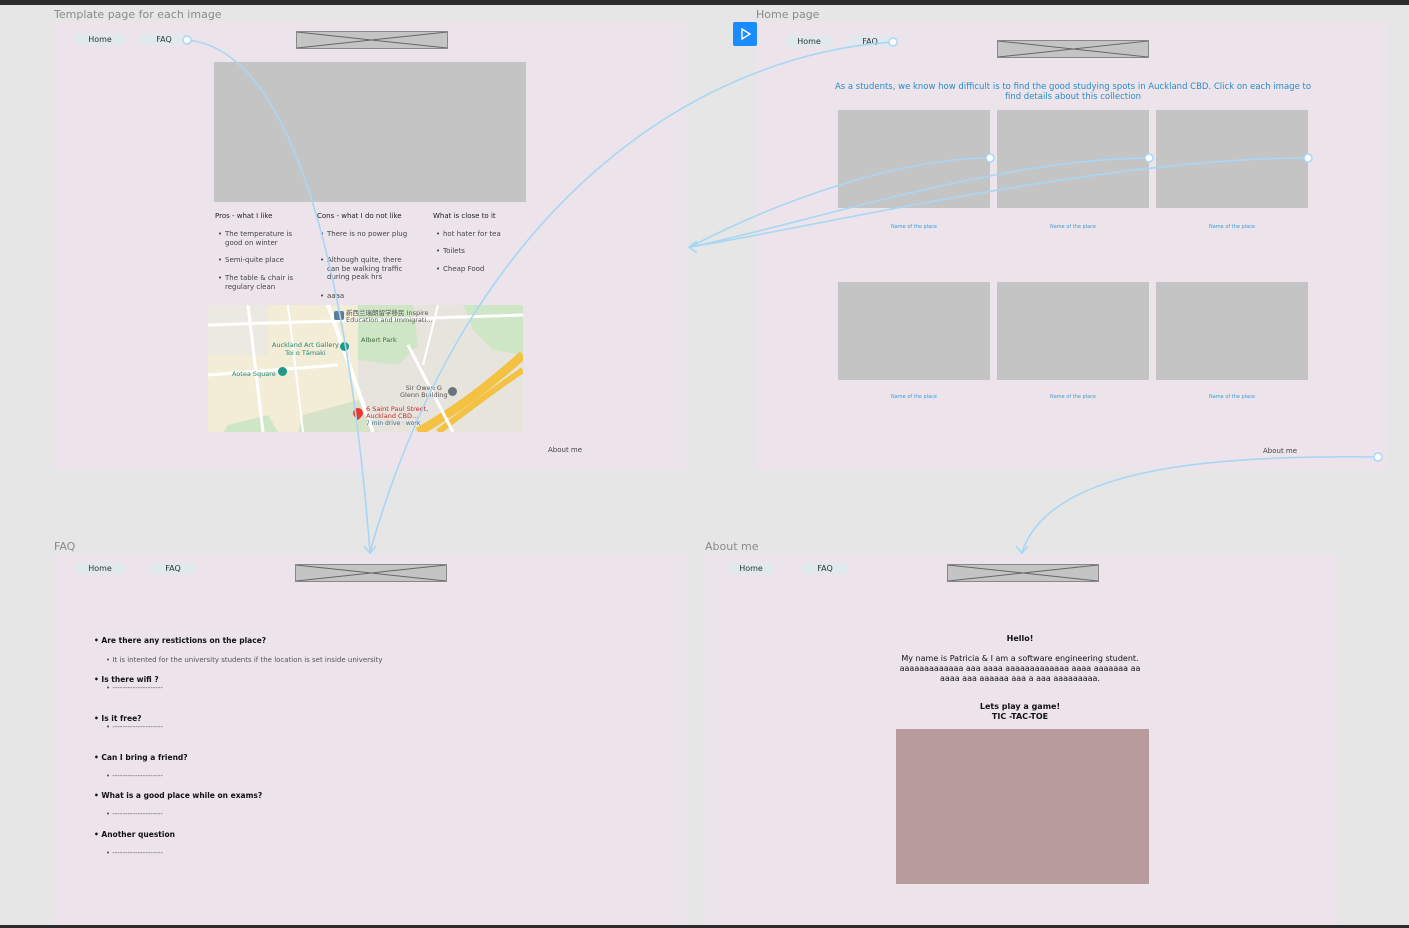 The width and height of the screenshot is (1409, 928). I want to click on map-label-albert-park: Albert Park, so click(379, 340).